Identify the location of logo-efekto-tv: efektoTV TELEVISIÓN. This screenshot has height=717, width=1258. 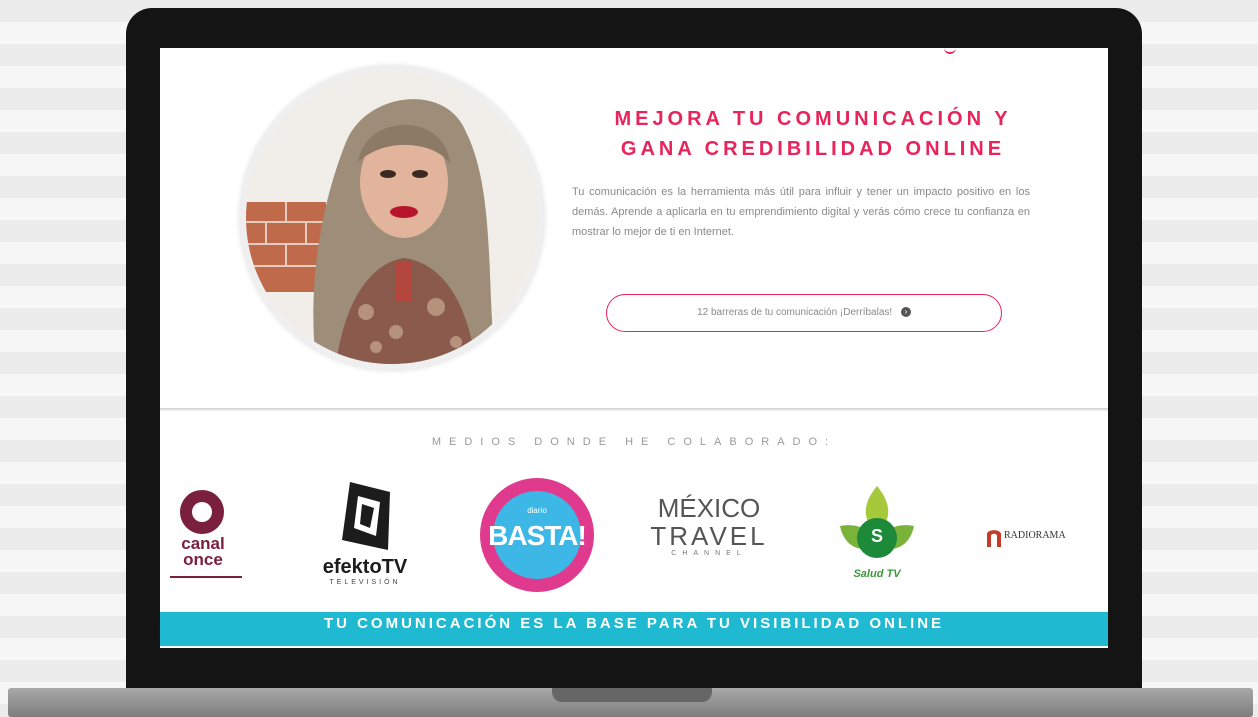
(365, 533).